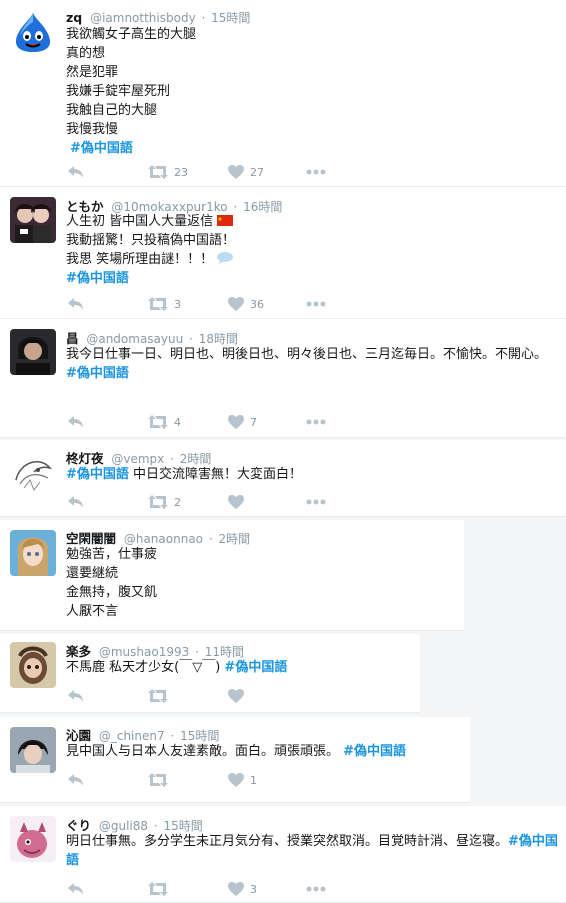 This screenshot has width=566, height=903. Describe the element at coordinates (216, 172) in the screenshot. I see `tweet-actions: 23 27` at that location.